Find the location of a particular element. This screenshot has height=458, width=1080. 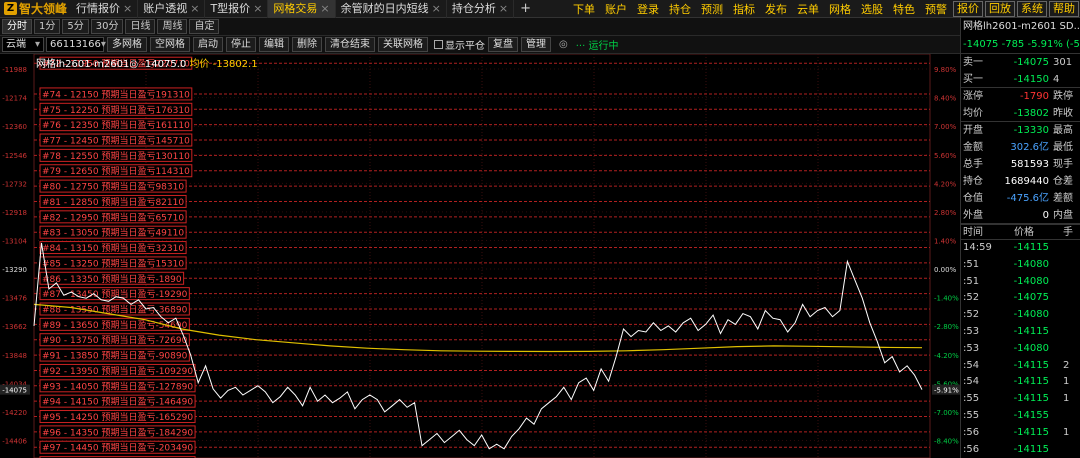

menu-item-6: 发布 is located at coordinates (776, 9).